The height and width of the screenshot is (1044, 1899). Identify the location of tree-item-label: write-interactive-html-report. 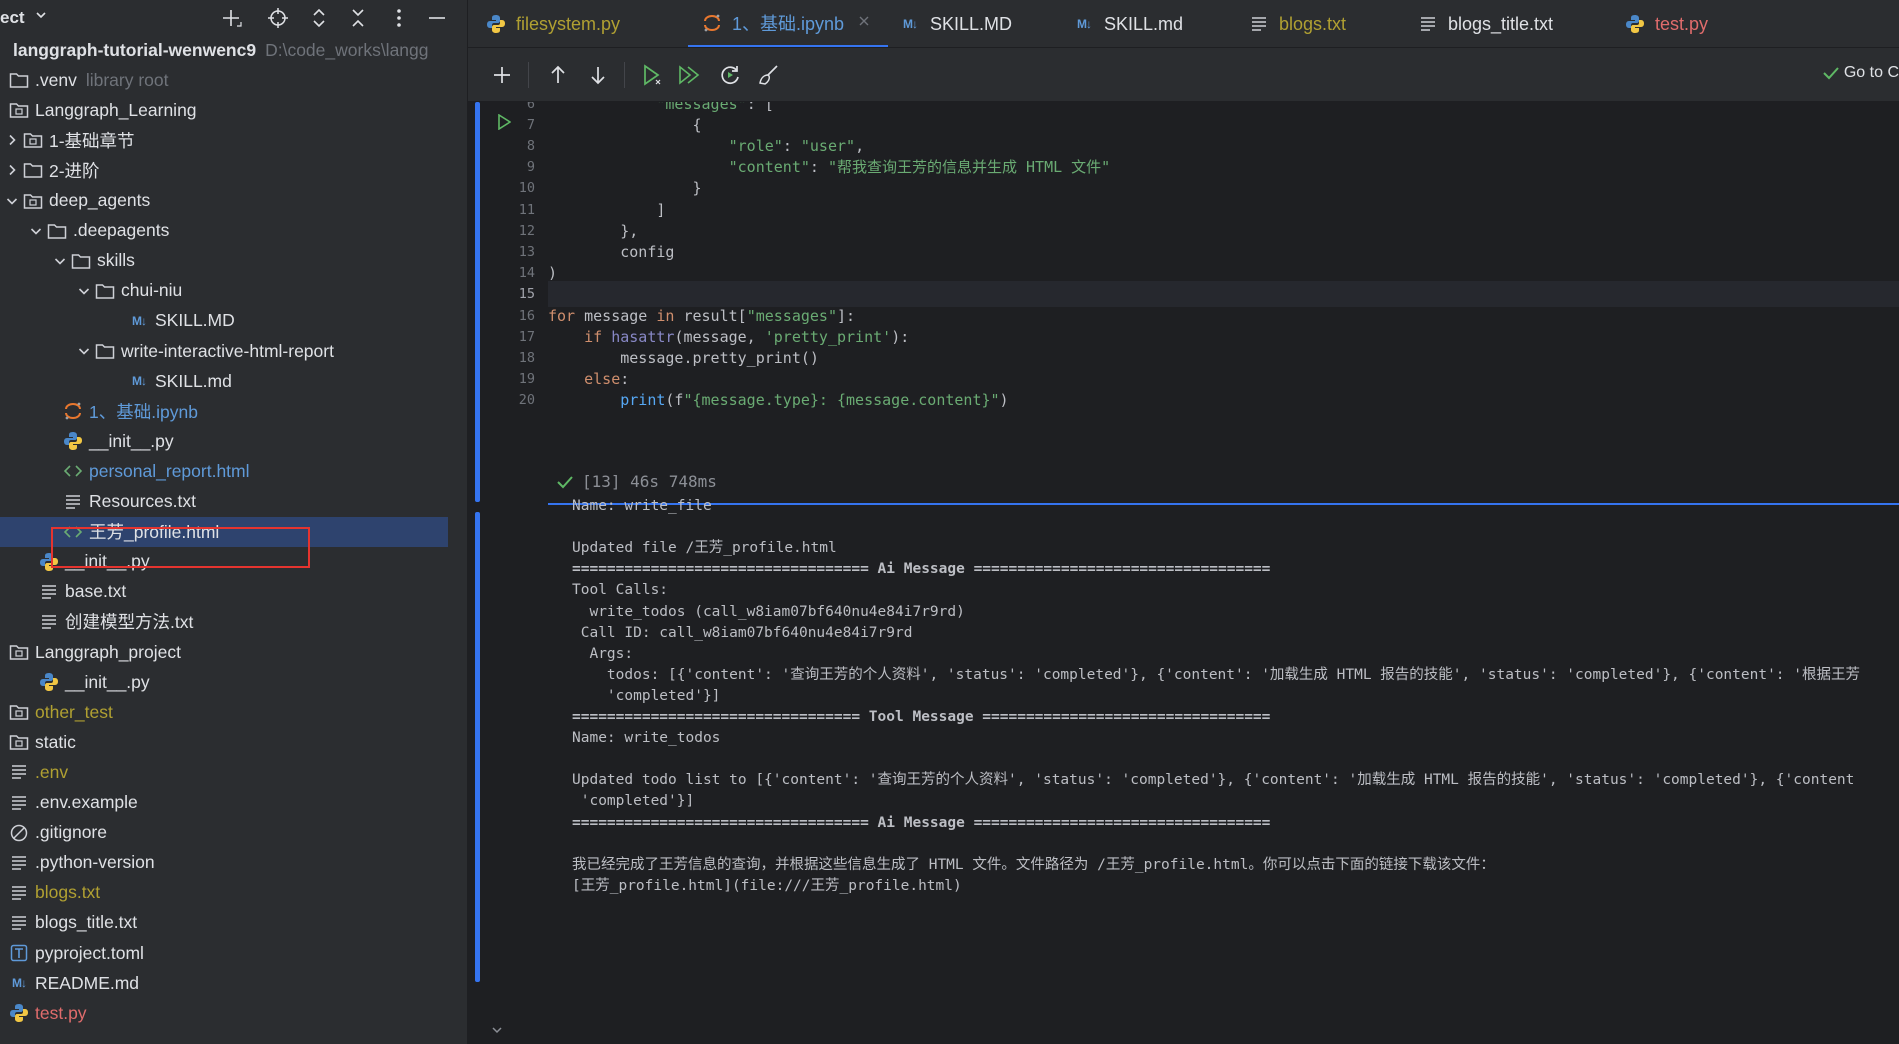
(227, 350).